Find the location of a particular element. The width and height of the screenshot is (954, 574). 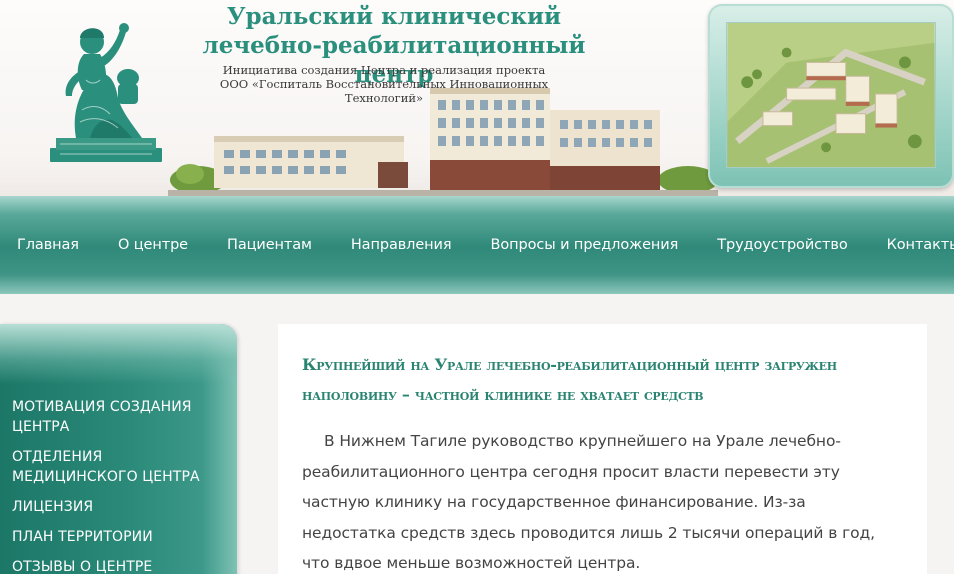

statue-logo is located at coordinates (108, 93).